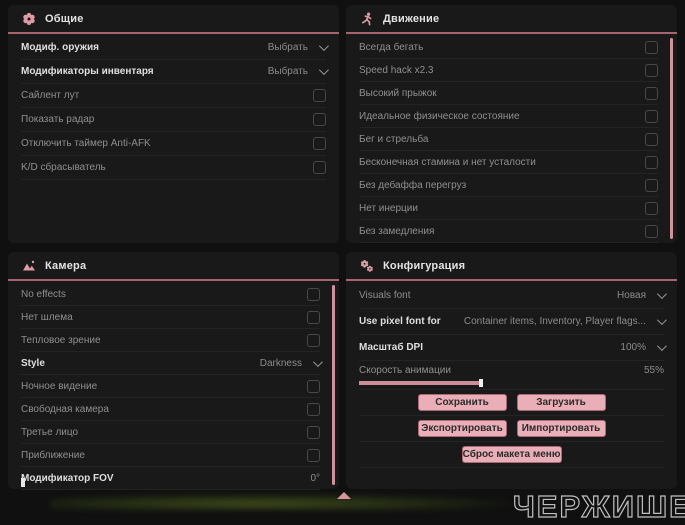 This screenshot has height=525, width=685. What do you see at coordinates (173, 120) in the screenshot?
I see `setting-row: Показать радар` at bounding box center [173, 120].